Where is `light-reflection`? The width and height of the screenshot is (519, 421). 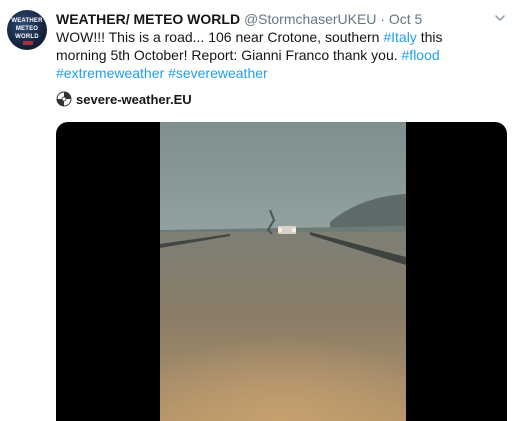 light-reflection is located at coordinates (283, 361).